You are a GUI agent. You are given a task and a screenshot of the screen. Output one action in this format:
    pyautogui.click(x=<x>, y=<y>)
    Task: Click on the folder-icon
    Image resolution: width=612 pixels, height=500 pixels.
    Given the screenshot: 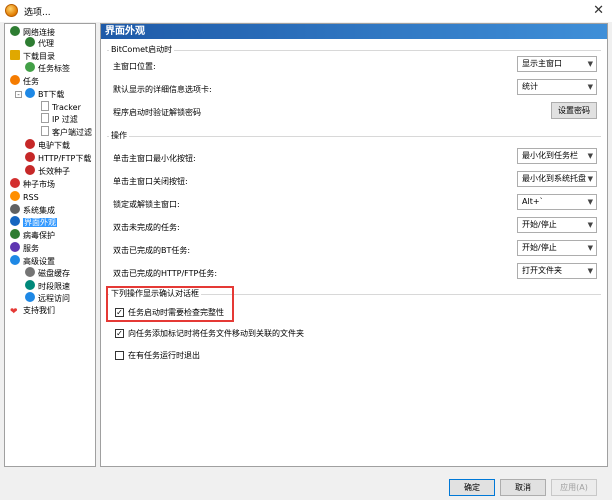 What is the action you would take?
    pyautogui.click(x=15, y=55)
    